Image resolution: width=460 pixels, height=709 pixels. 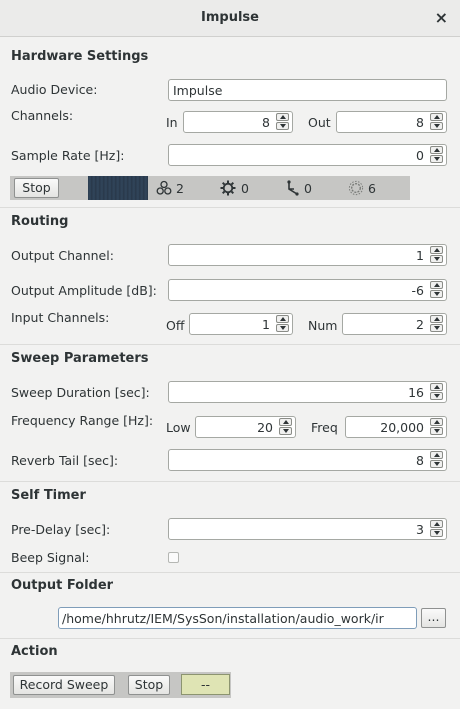 What do you see at coordinates (420, 460) in the screenshot?
I see `reverb-tail-value: 8` at bounding box center [420, 460].